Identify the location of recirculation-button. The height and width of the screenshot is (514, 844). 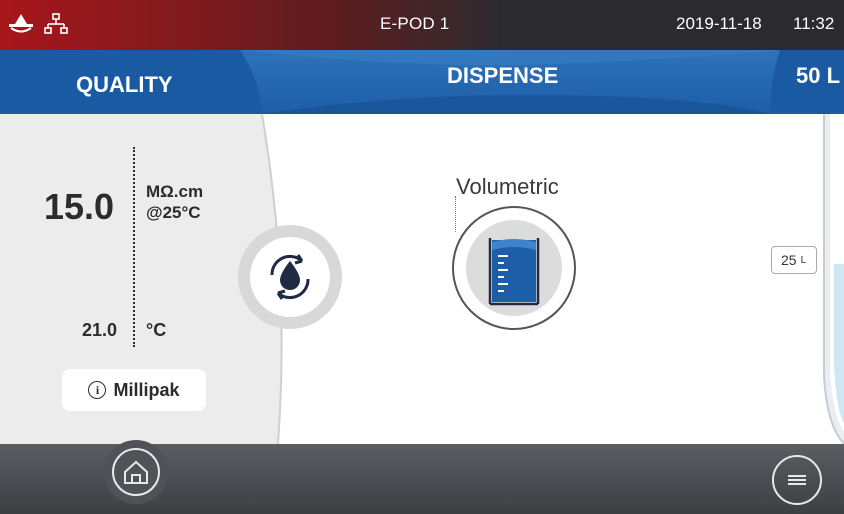
(290, 277).